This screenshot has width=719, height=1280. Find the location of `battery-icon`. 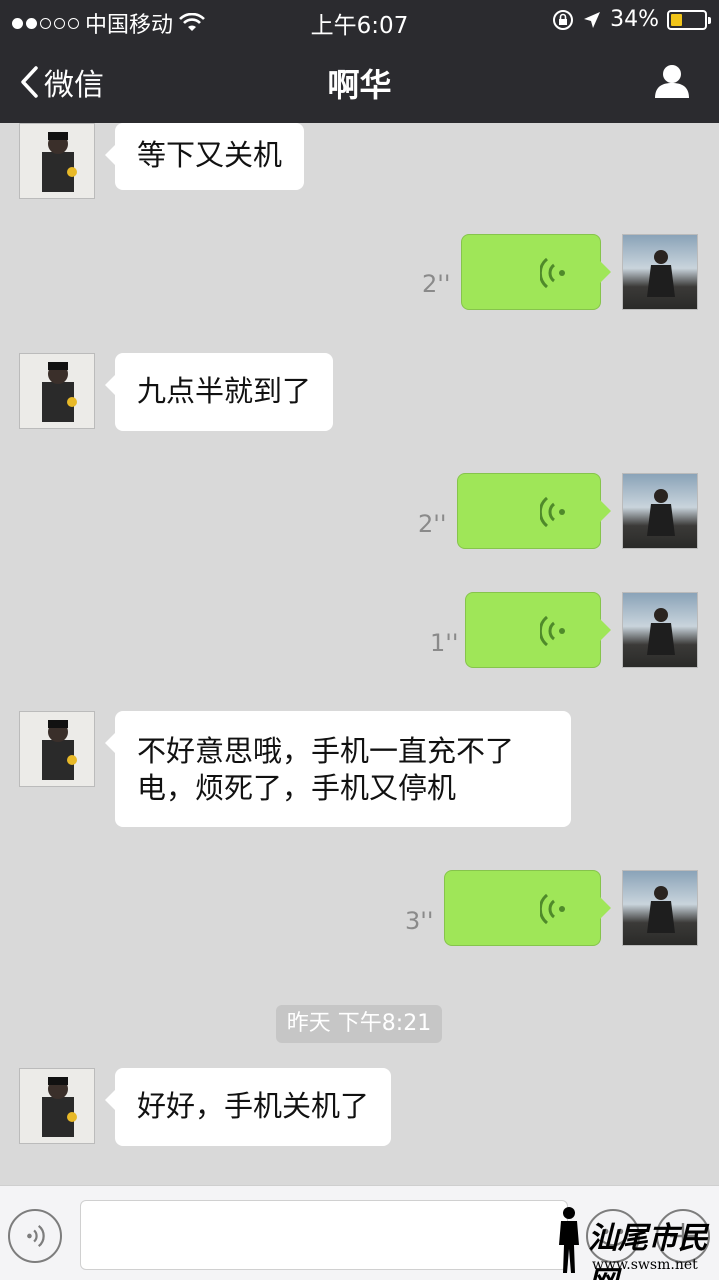

battery-icon is located at coordinates (689, 19).